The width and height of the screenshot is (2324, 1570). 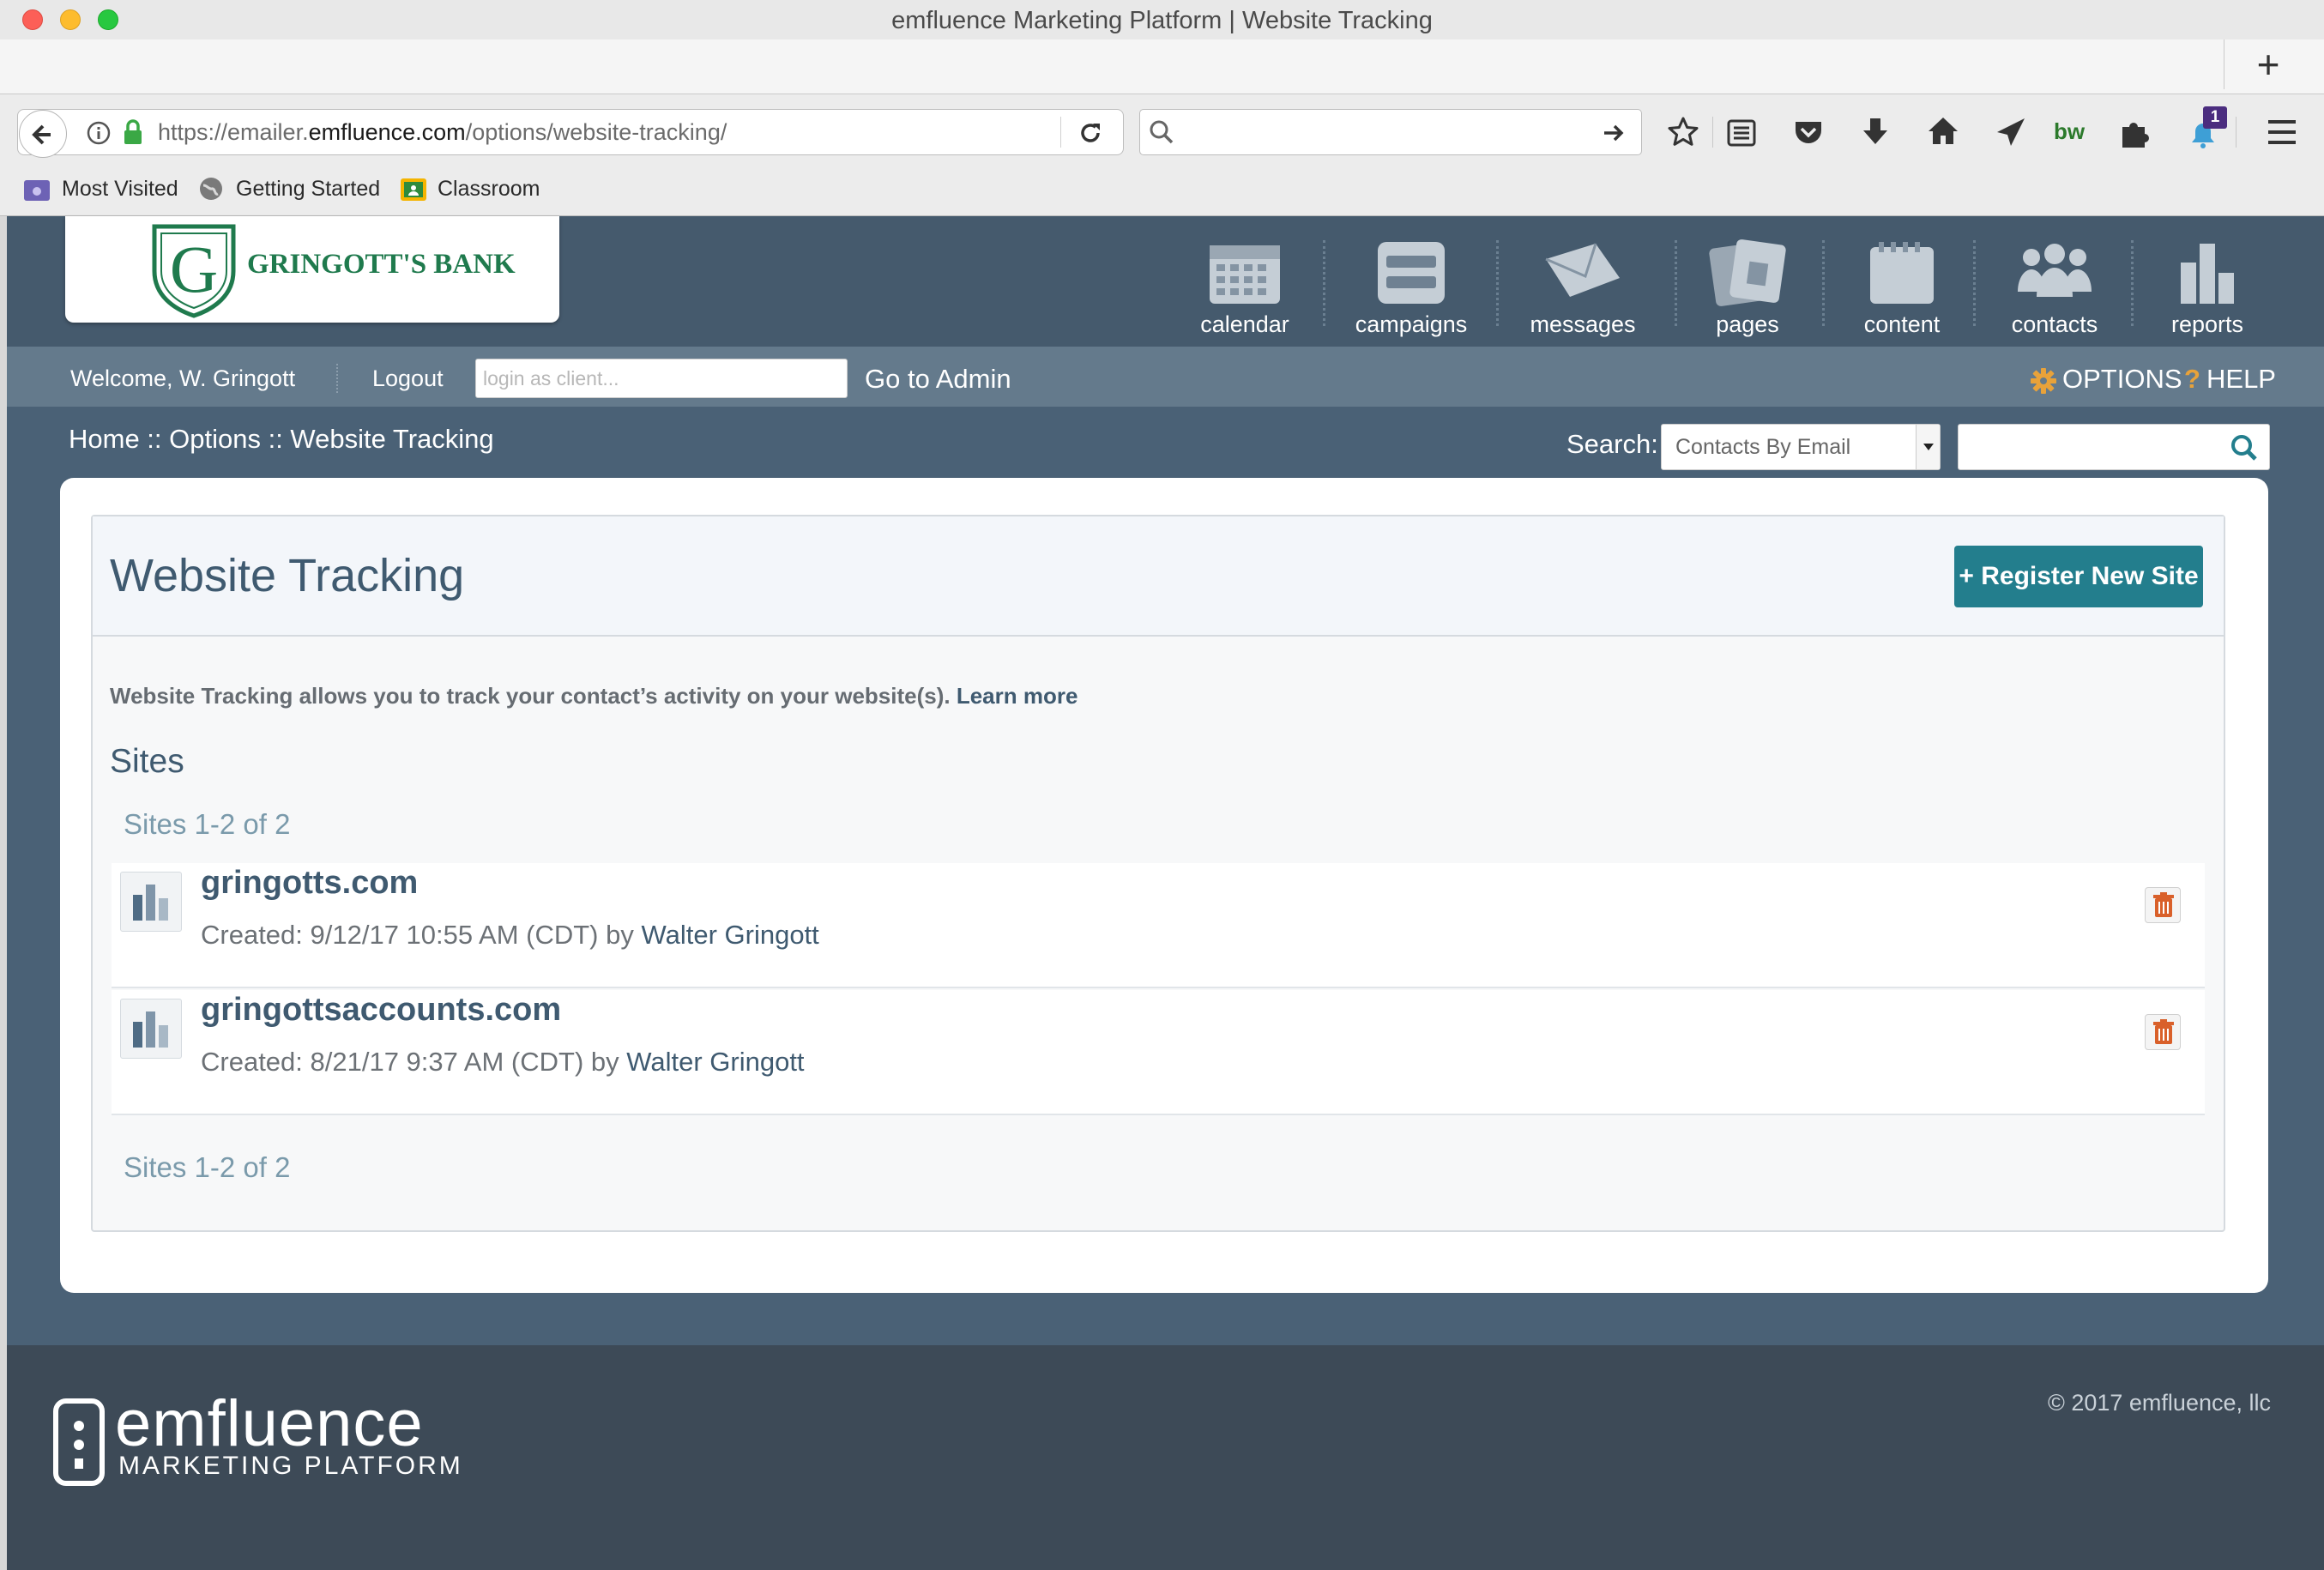 I want to click on envelope-icon, so click(x=1582, y=270).